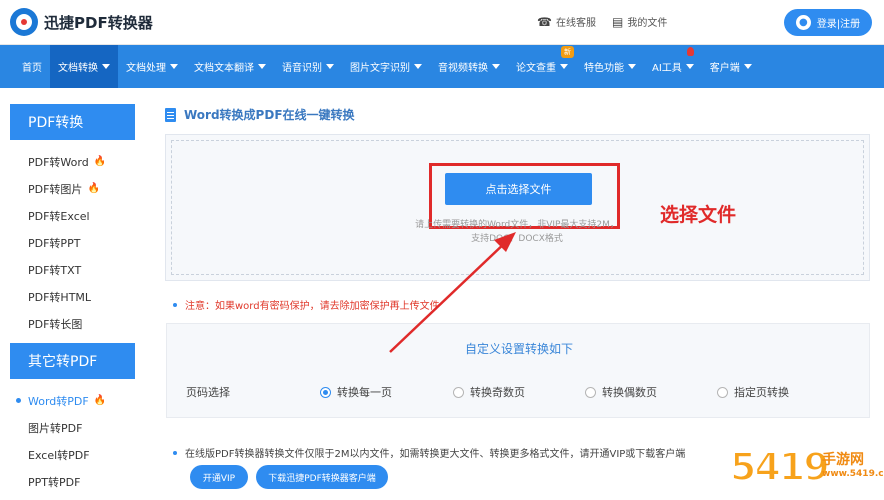 Image resolution: width=884 pixels, height=500 pixels. What do you see at coordinates (517, 232) in the screenshot?
I see `upload-hint: 请上传需要转换的Word文件，非VIP最大支持2M， 支持DOC、DOCX格式` at bounding box center [517, 232].